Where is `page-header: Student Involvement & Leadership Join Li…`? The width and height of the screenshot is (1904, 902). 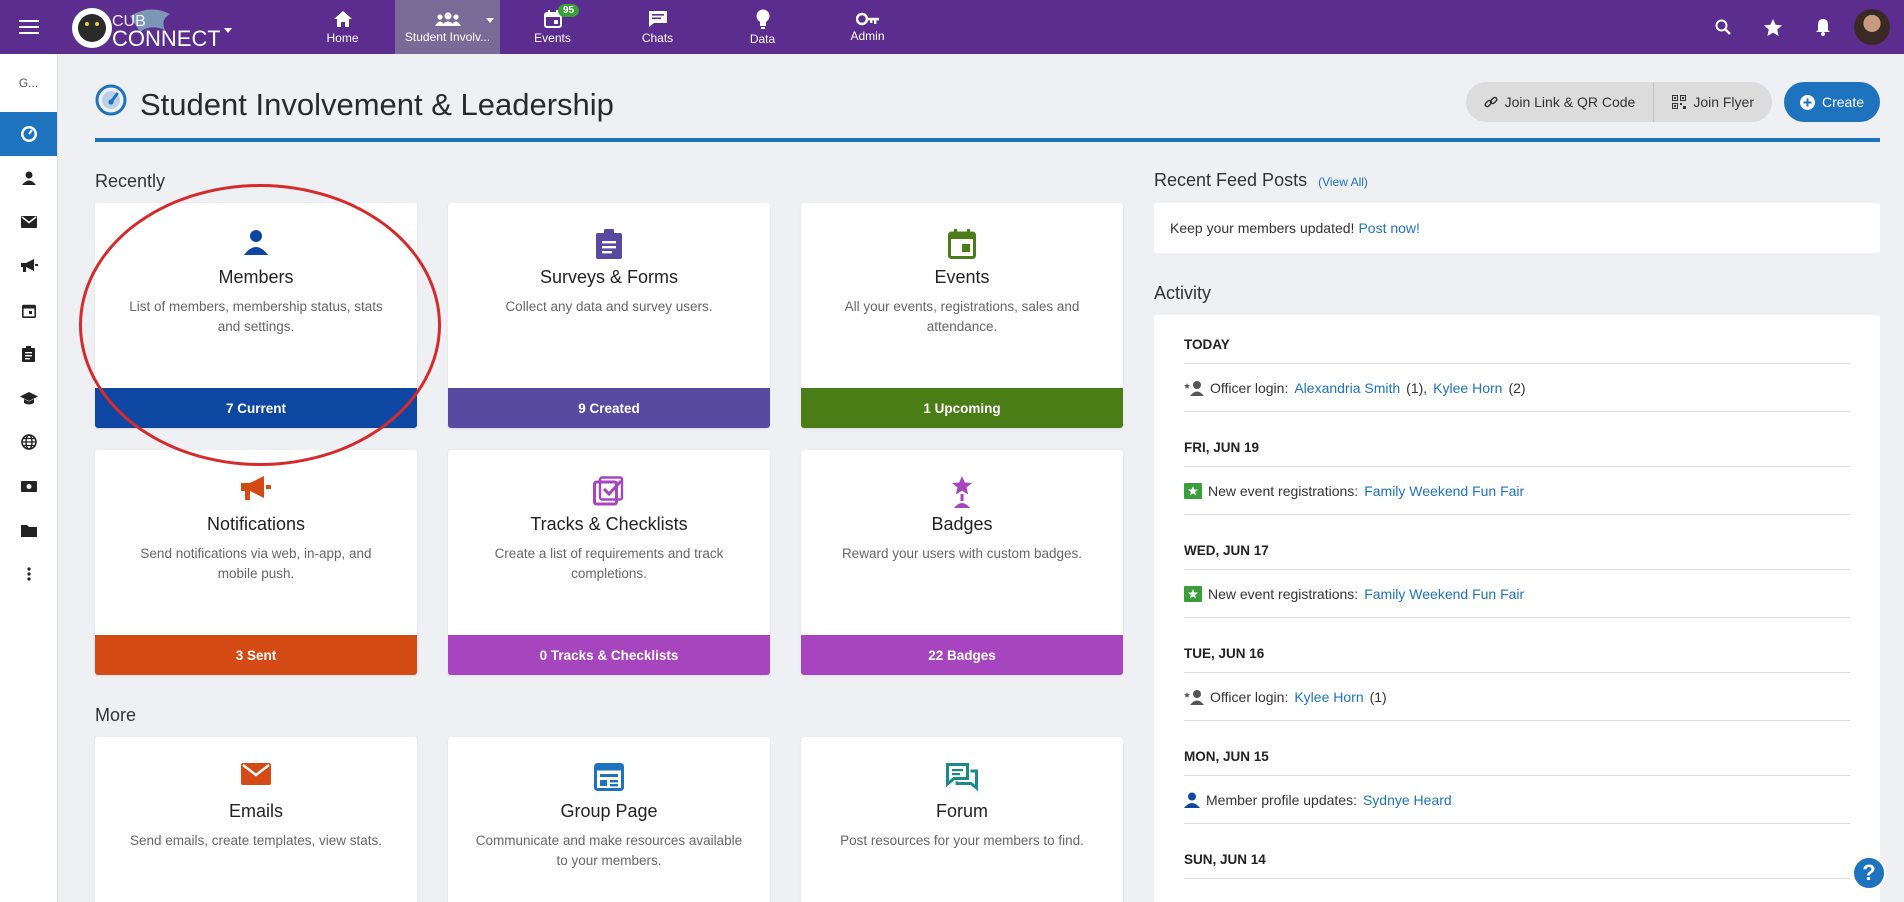
page-header: Student Involvement & Leadership Join Li… is located at coordinates (987, 111).